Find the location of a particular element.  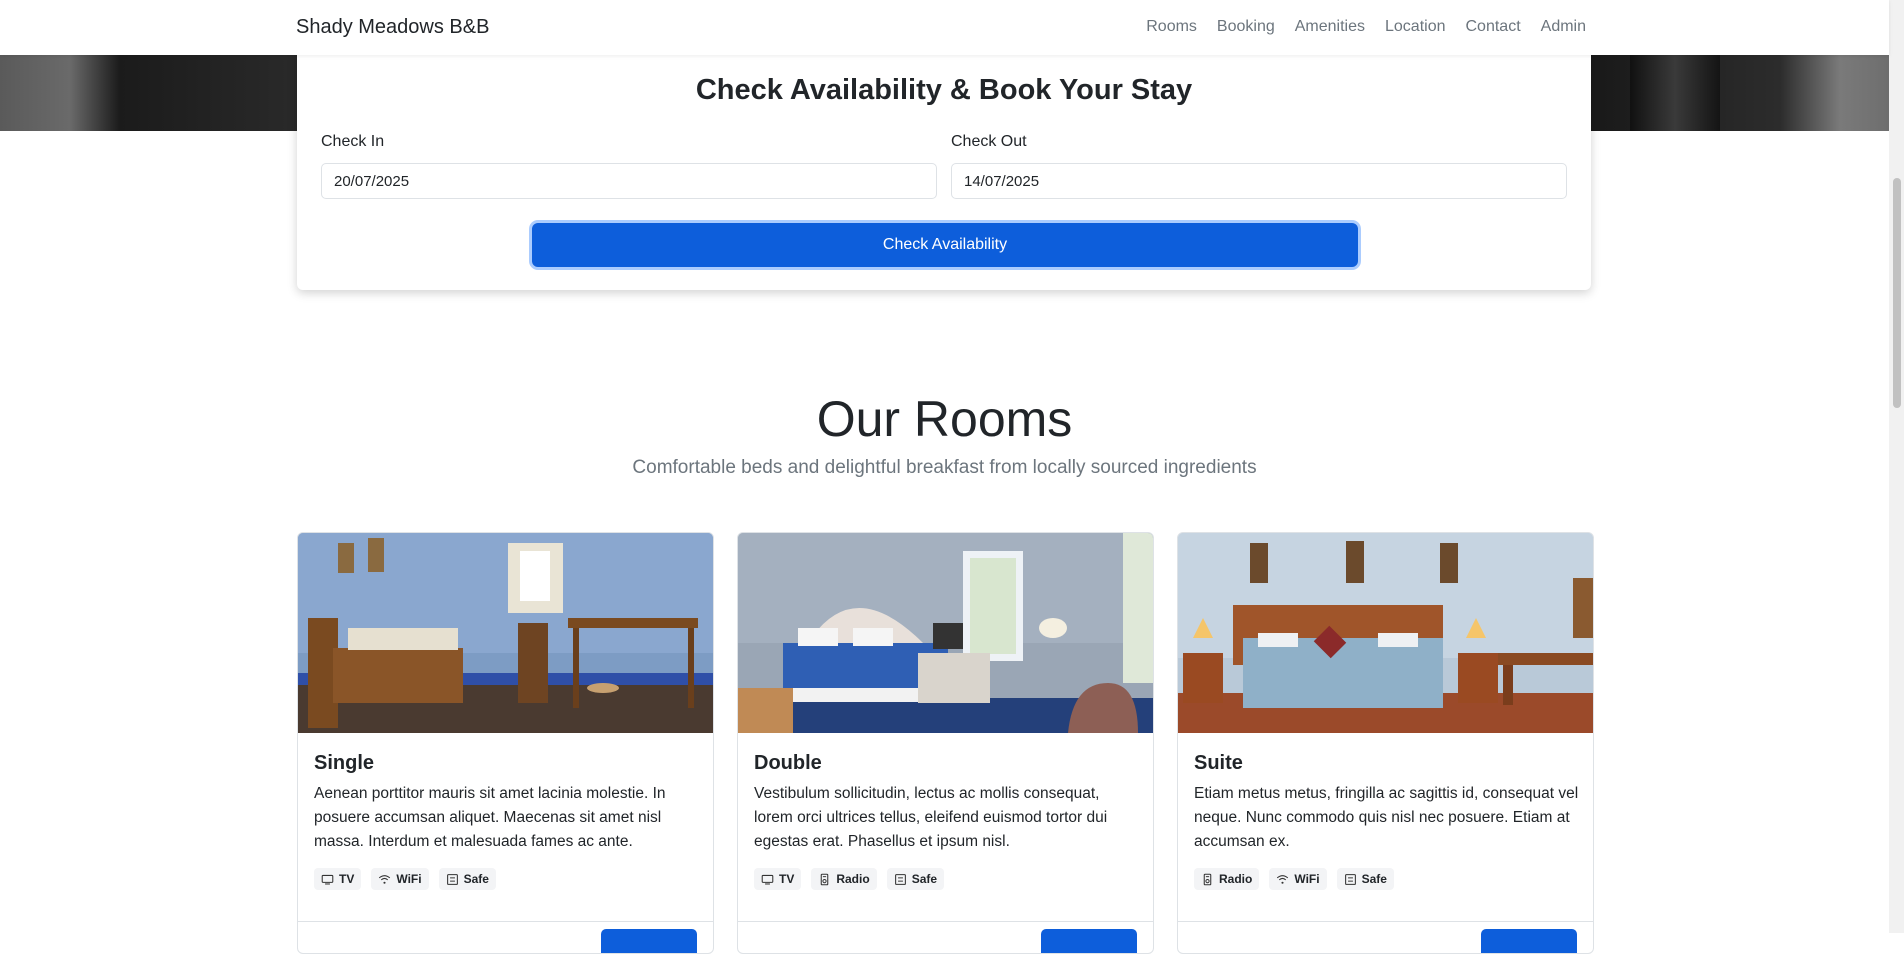

check-out-label: Check Out is located at coordinates (989, 141).